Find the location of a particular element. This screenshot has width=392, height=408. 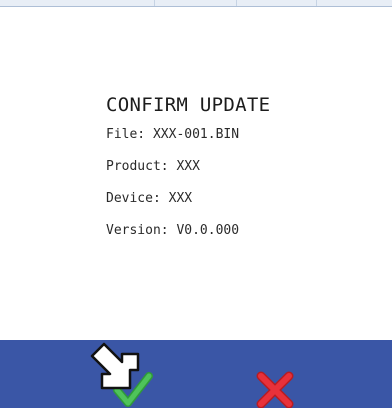

pointer-arrow-icon is located at coordinates (115, 366).